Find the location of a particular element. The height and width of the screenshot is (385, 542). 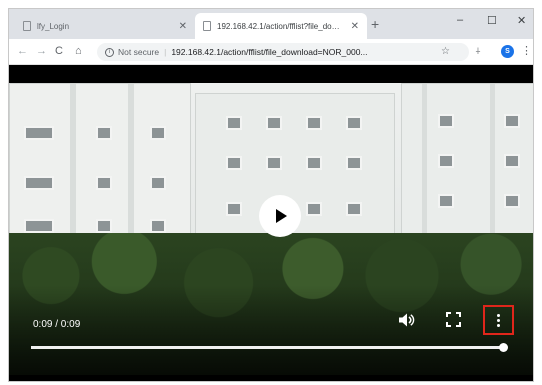

play-icon is located at coordinates (281, 216).